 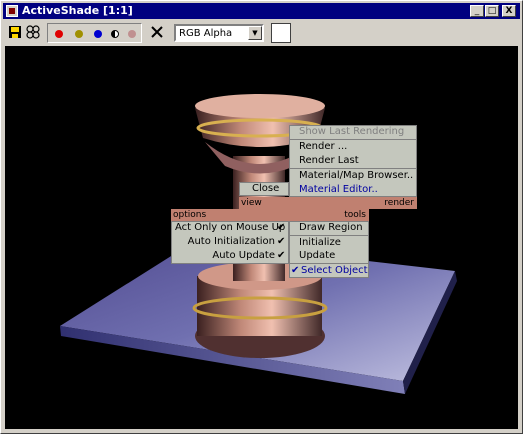 I want to click on view-quadrant-header: view, so click(x=264, y=203).